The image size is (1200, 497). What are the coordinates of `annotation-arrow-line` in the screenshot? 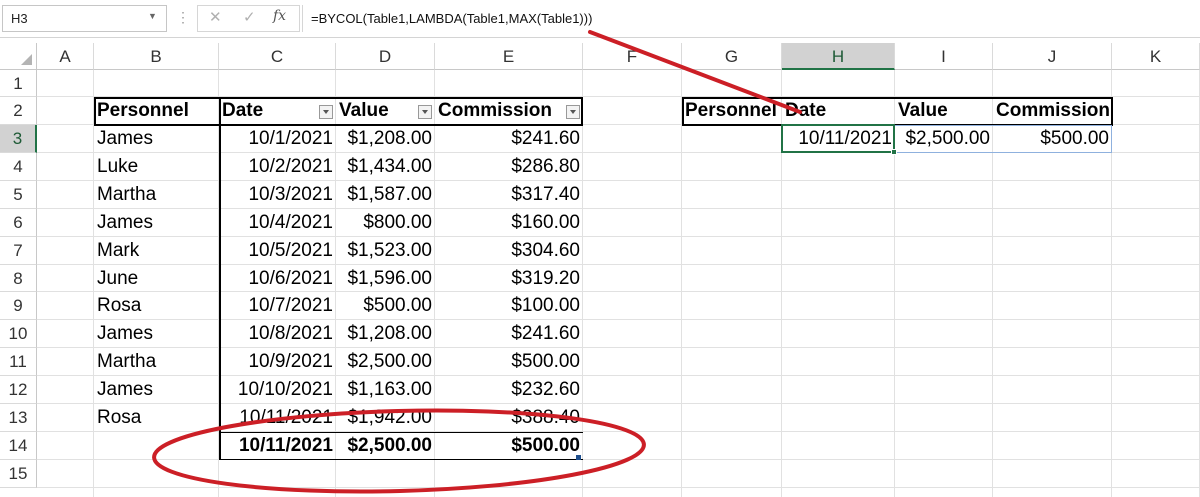 It's located at (695, 72).